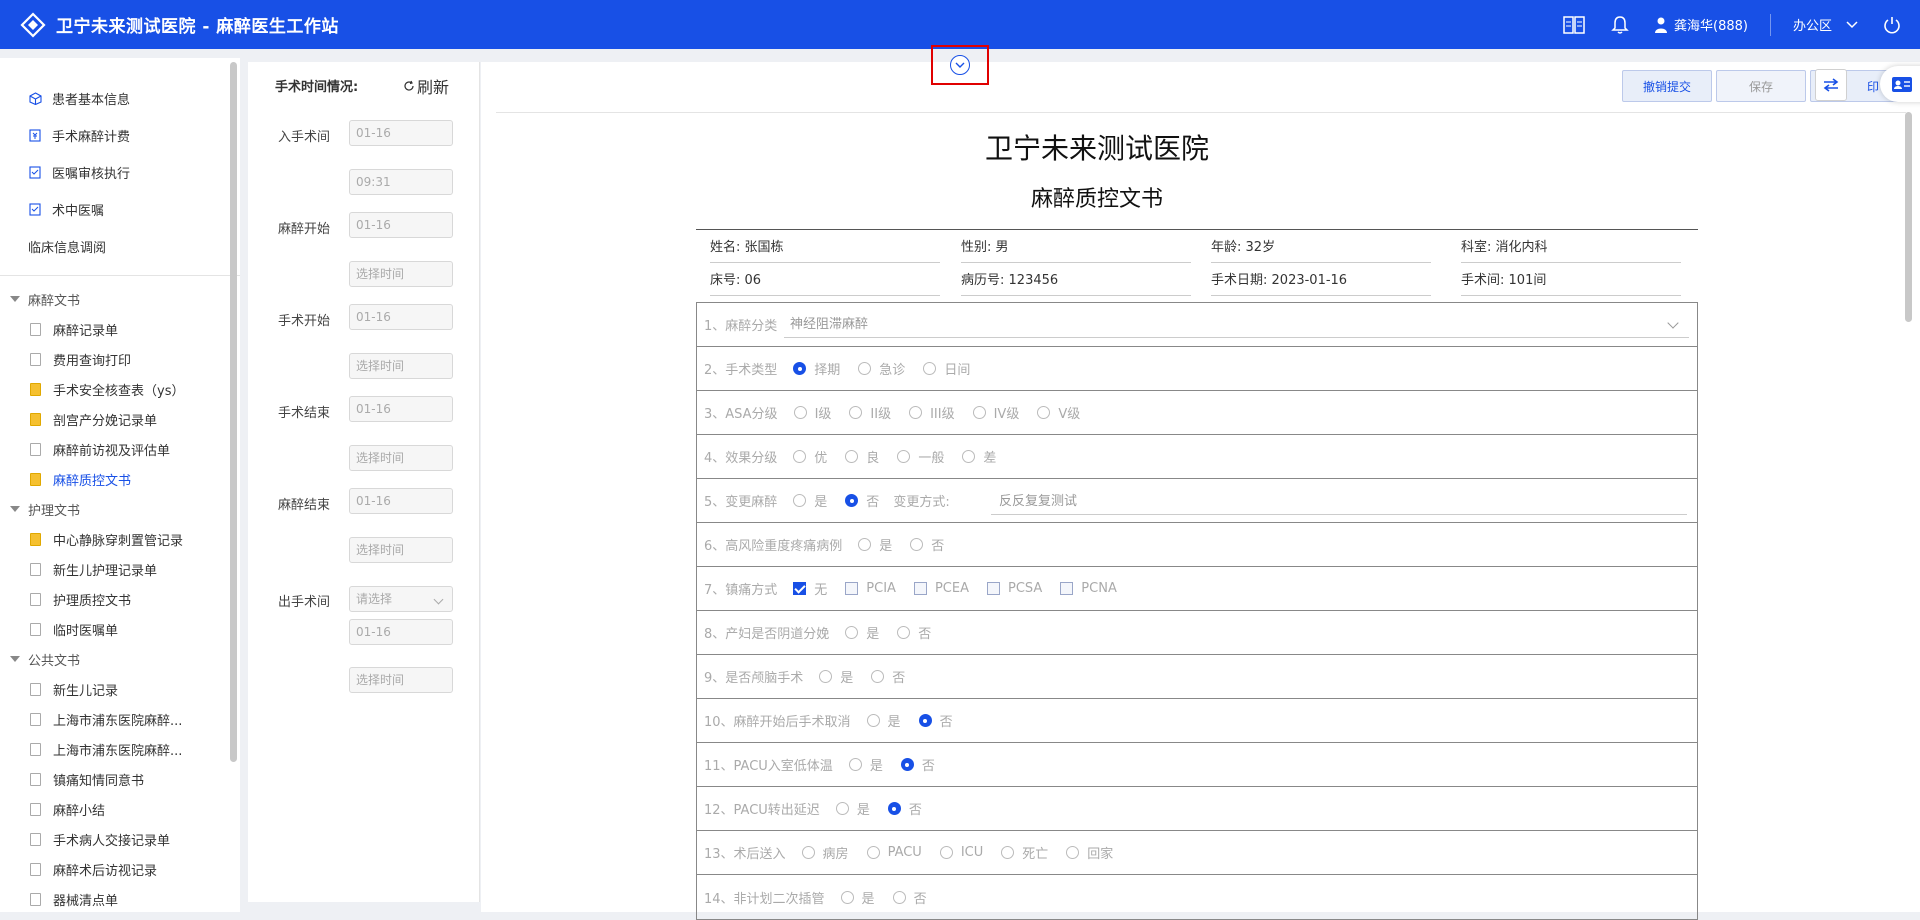 Image resolution: width=1920 pixels, height=920 pixels. Describe the element at coordinates (120, 479) in the screenshot. I see `sidebar-document-item: 麻醉质控文书` at that location.